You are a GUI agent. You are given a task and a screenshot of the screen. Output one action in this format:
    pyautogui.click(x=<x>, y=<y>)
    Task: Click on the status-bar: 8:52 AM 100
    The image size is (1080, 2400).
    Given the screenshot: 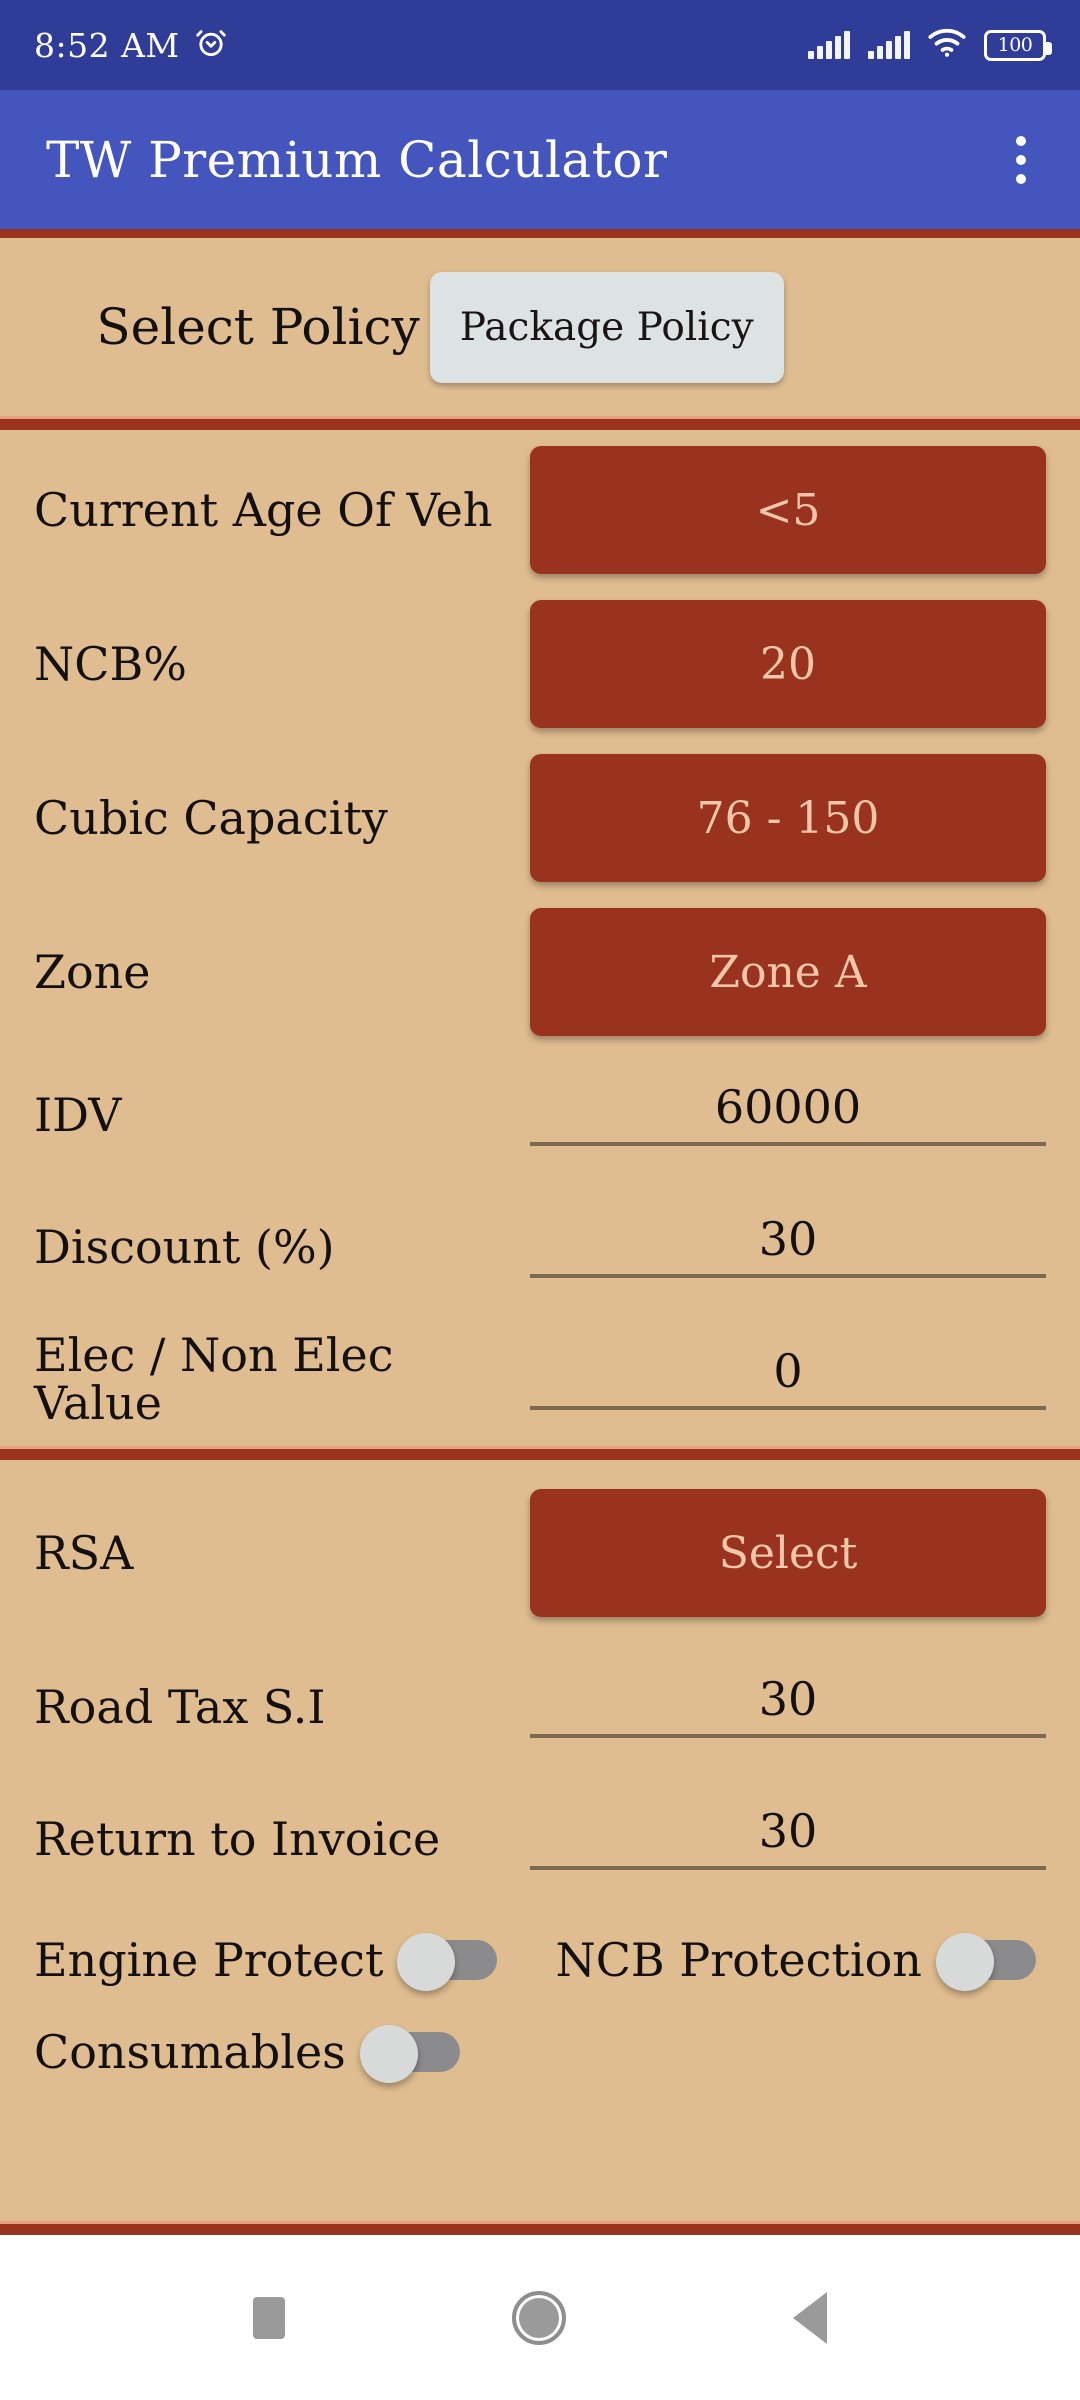 What is the action you would take?
    pyautogui.click(x=540, y=45)
    